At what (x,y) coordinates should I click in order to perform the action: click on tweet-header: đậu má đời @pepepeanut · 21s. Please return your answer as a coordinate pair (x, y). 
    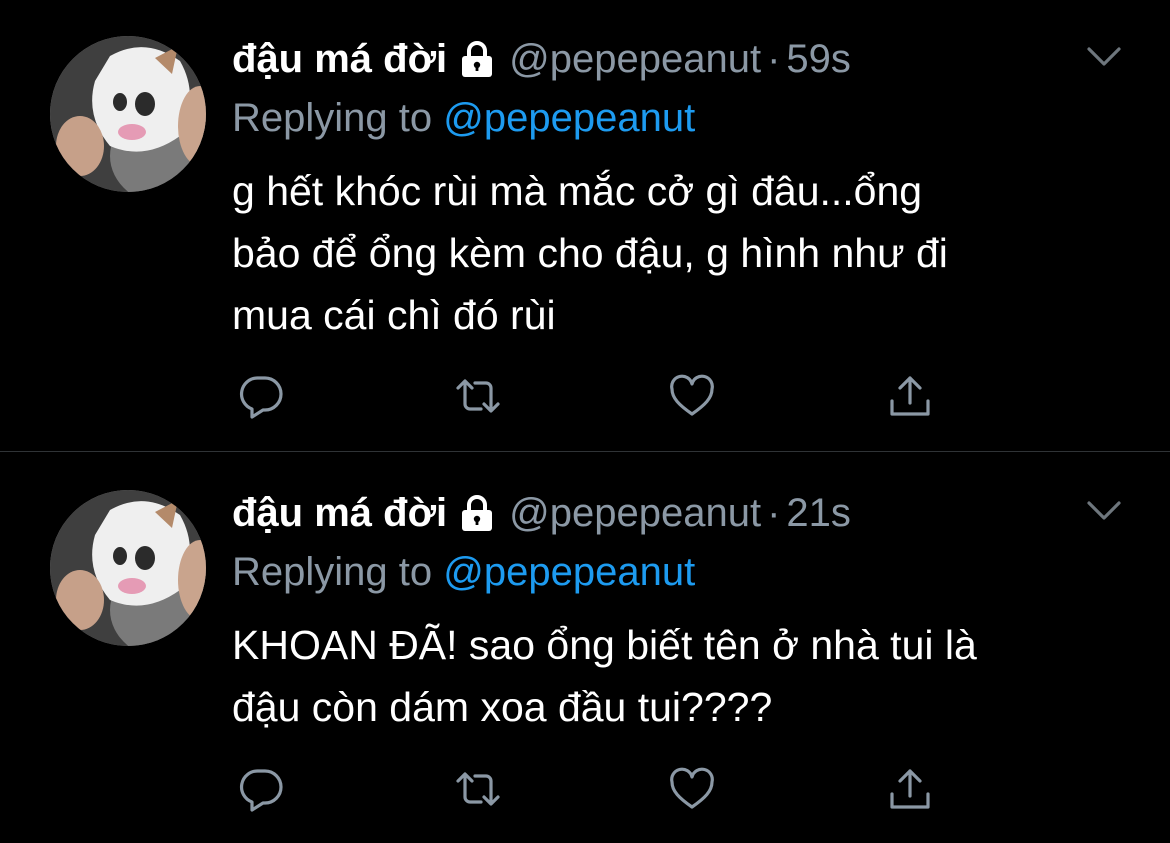
    Looking at the image, I should click on (541, 513).